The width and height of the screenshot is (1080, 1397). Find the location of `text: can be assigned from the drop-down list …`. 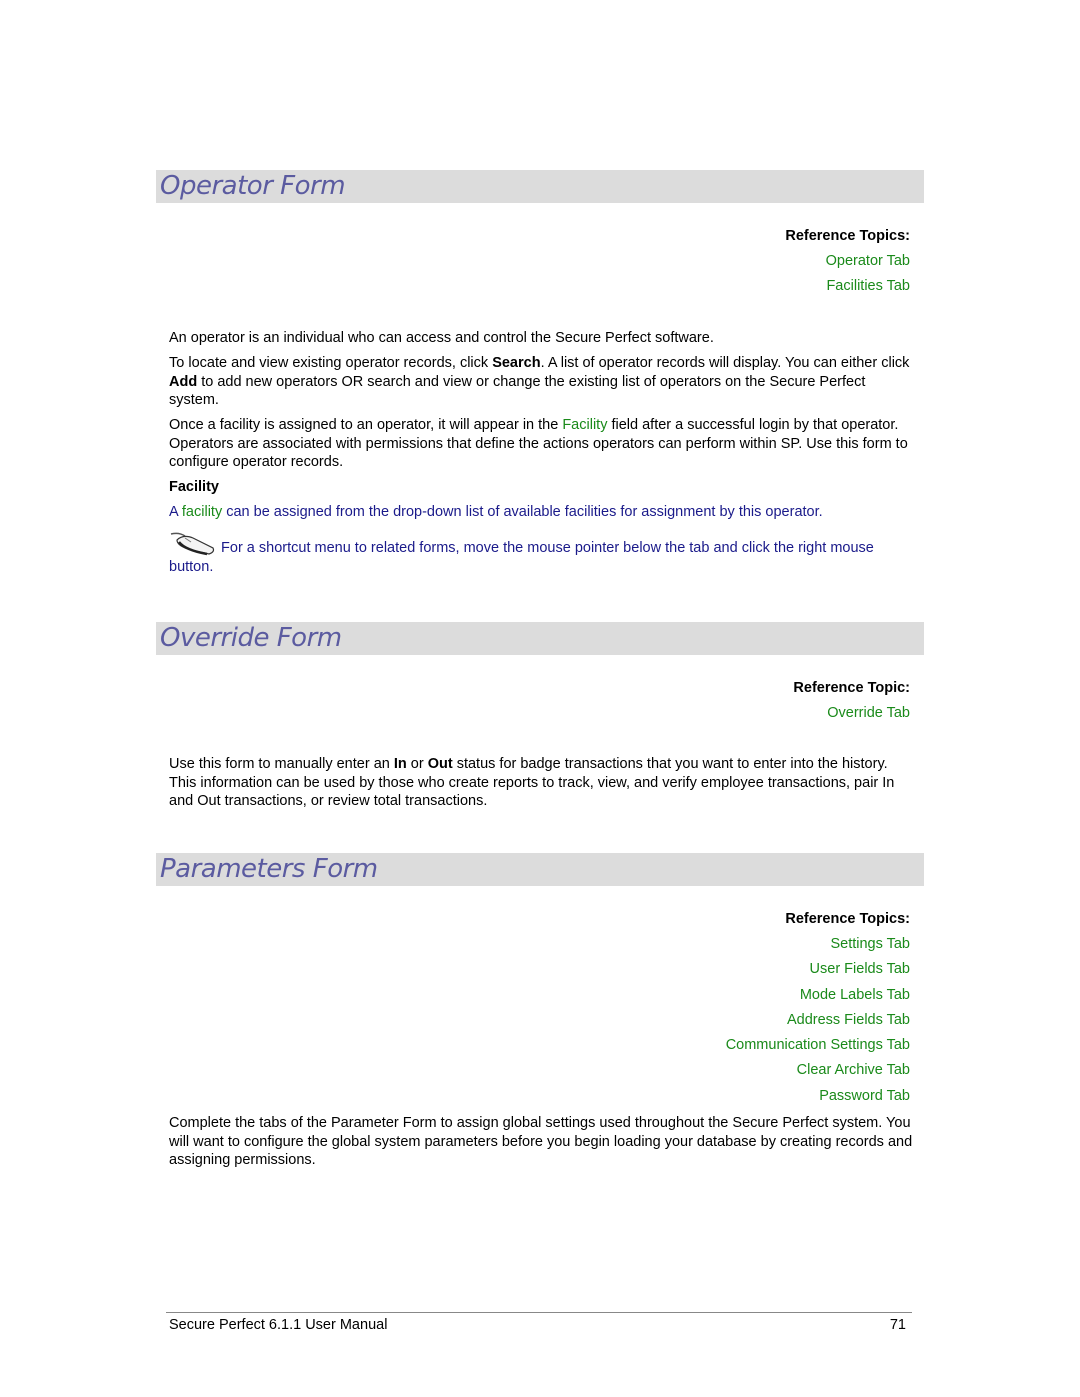

text: can be assigned from the drop-down list … is located at coordinates (522, 512).